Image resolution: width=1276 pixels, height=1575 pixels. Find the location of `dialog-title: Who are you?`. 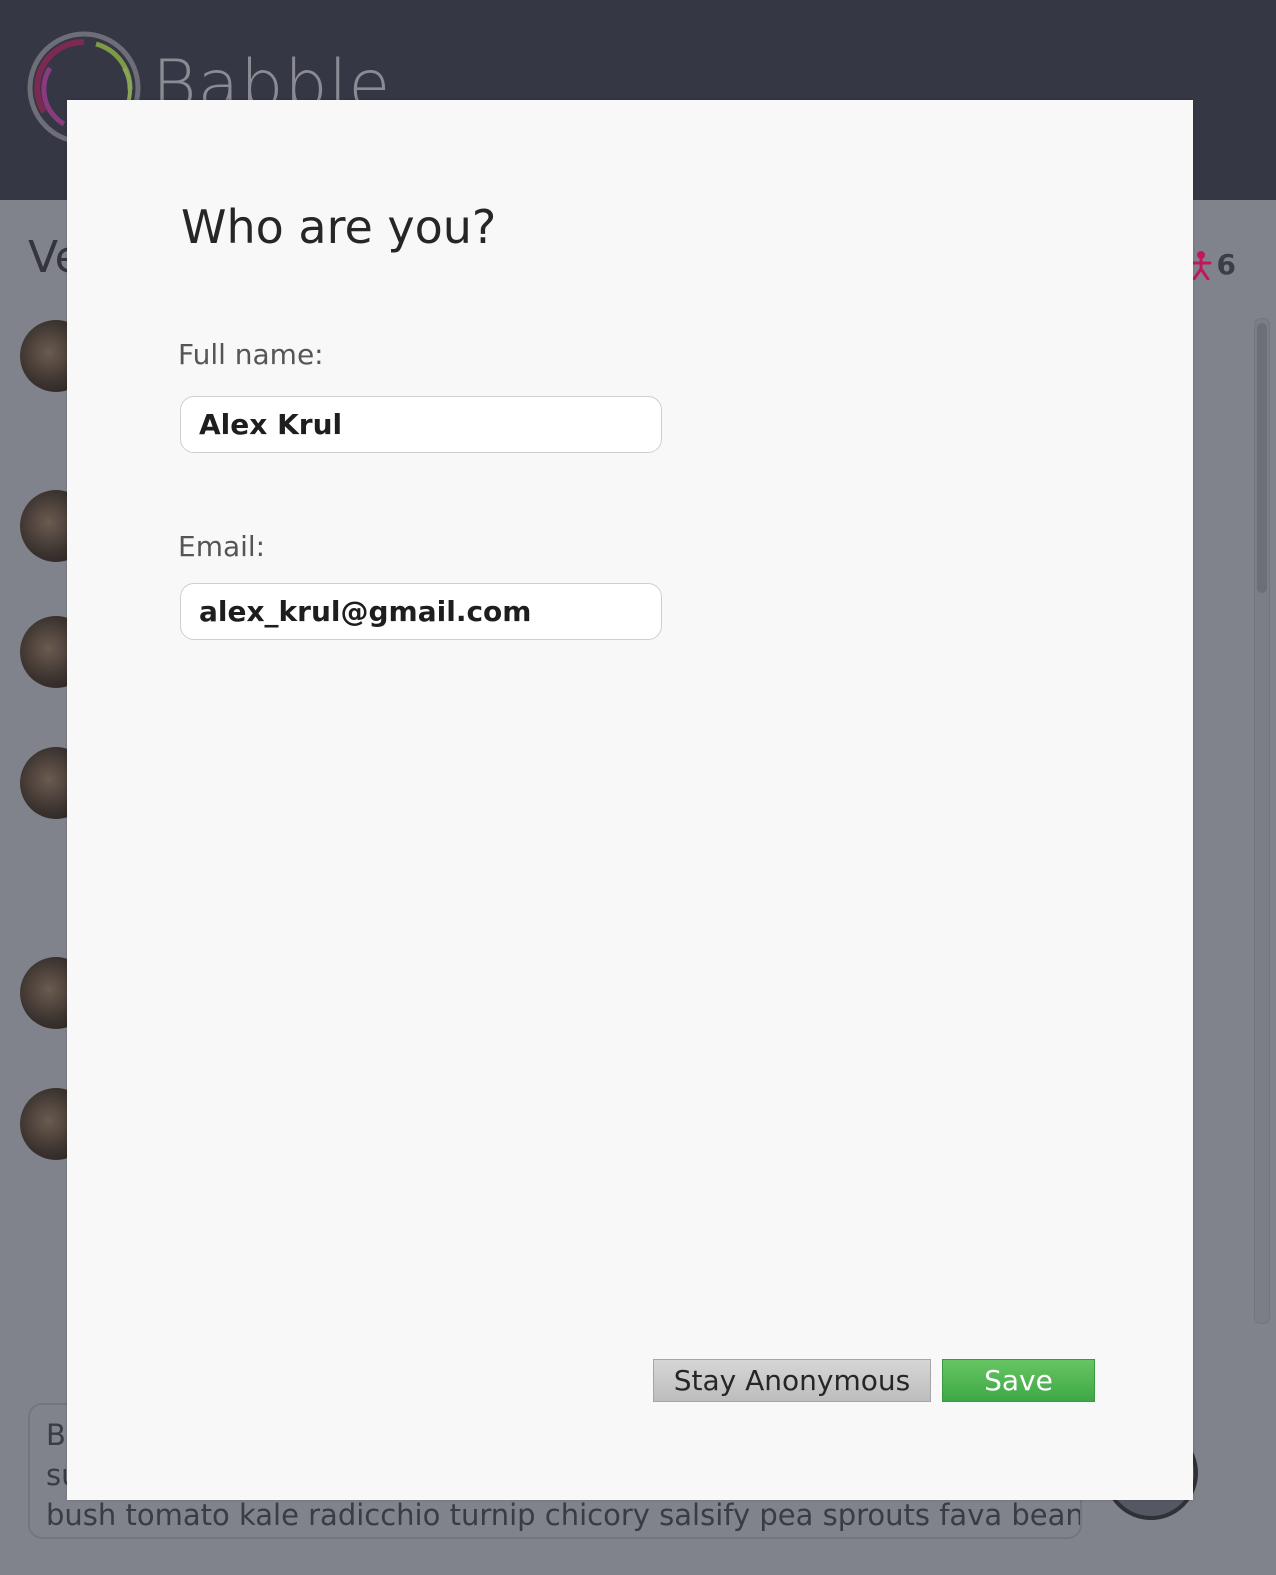

dialog-title: Who are you? is located at coordinates (339, 227).